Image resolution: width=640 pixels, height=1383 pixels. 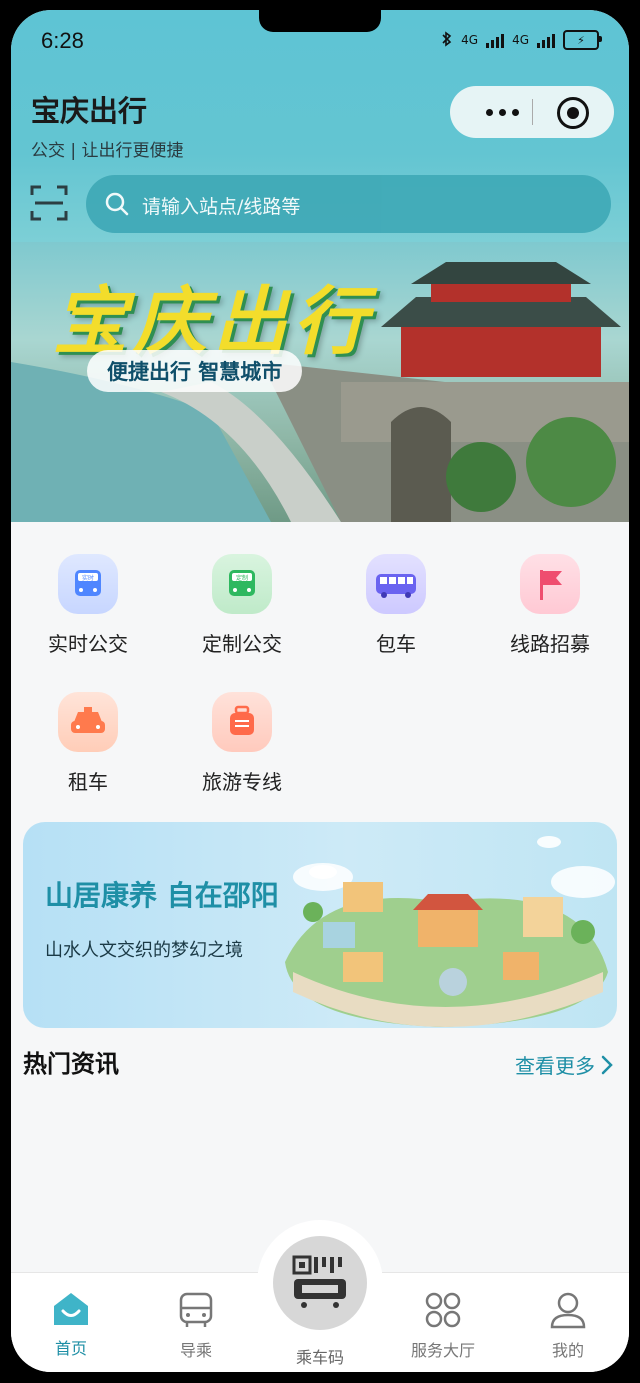 I want to click on promo-title: 山居康养 自在邵阳, so click(x=162, y=895).